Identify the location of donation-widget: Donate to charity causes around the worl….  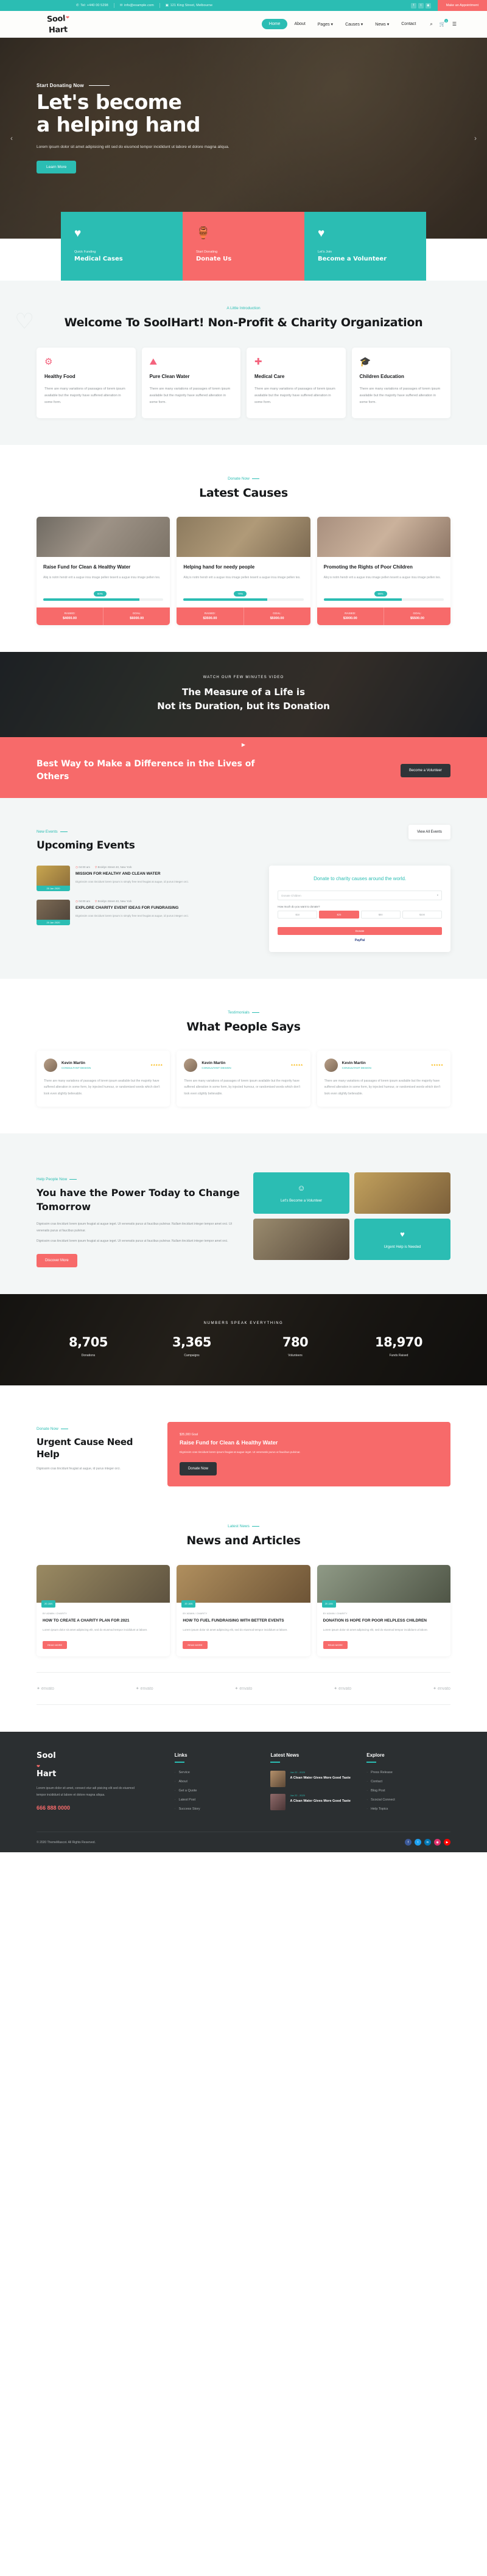
(359, 909).